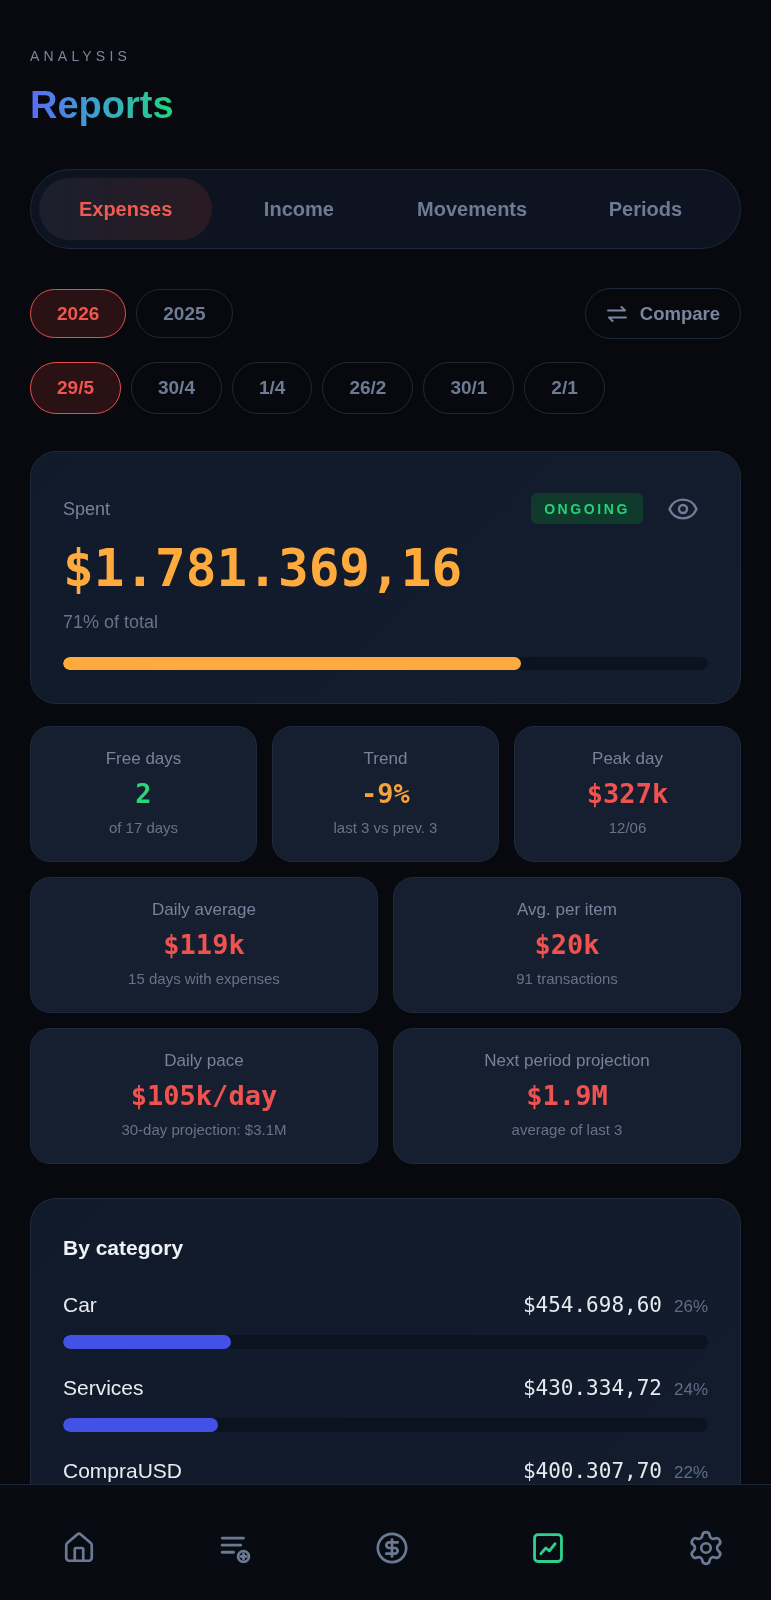 This screenshot has height=1600, width=771. I want to click on reports-nav-button, so click(547, 1547).